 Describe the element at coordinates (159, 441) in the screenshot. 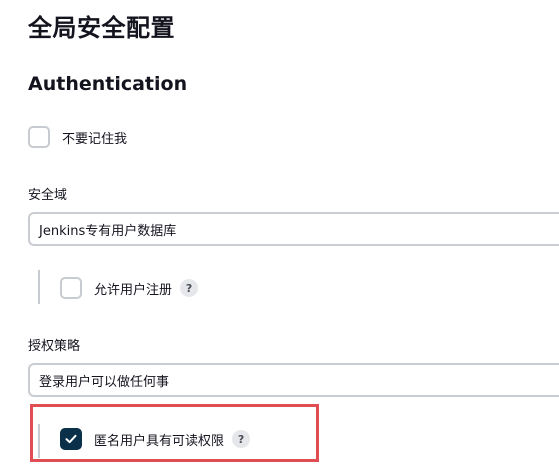

I see `anonymous-read-label: 匿名用户具有可读权限` at that location.